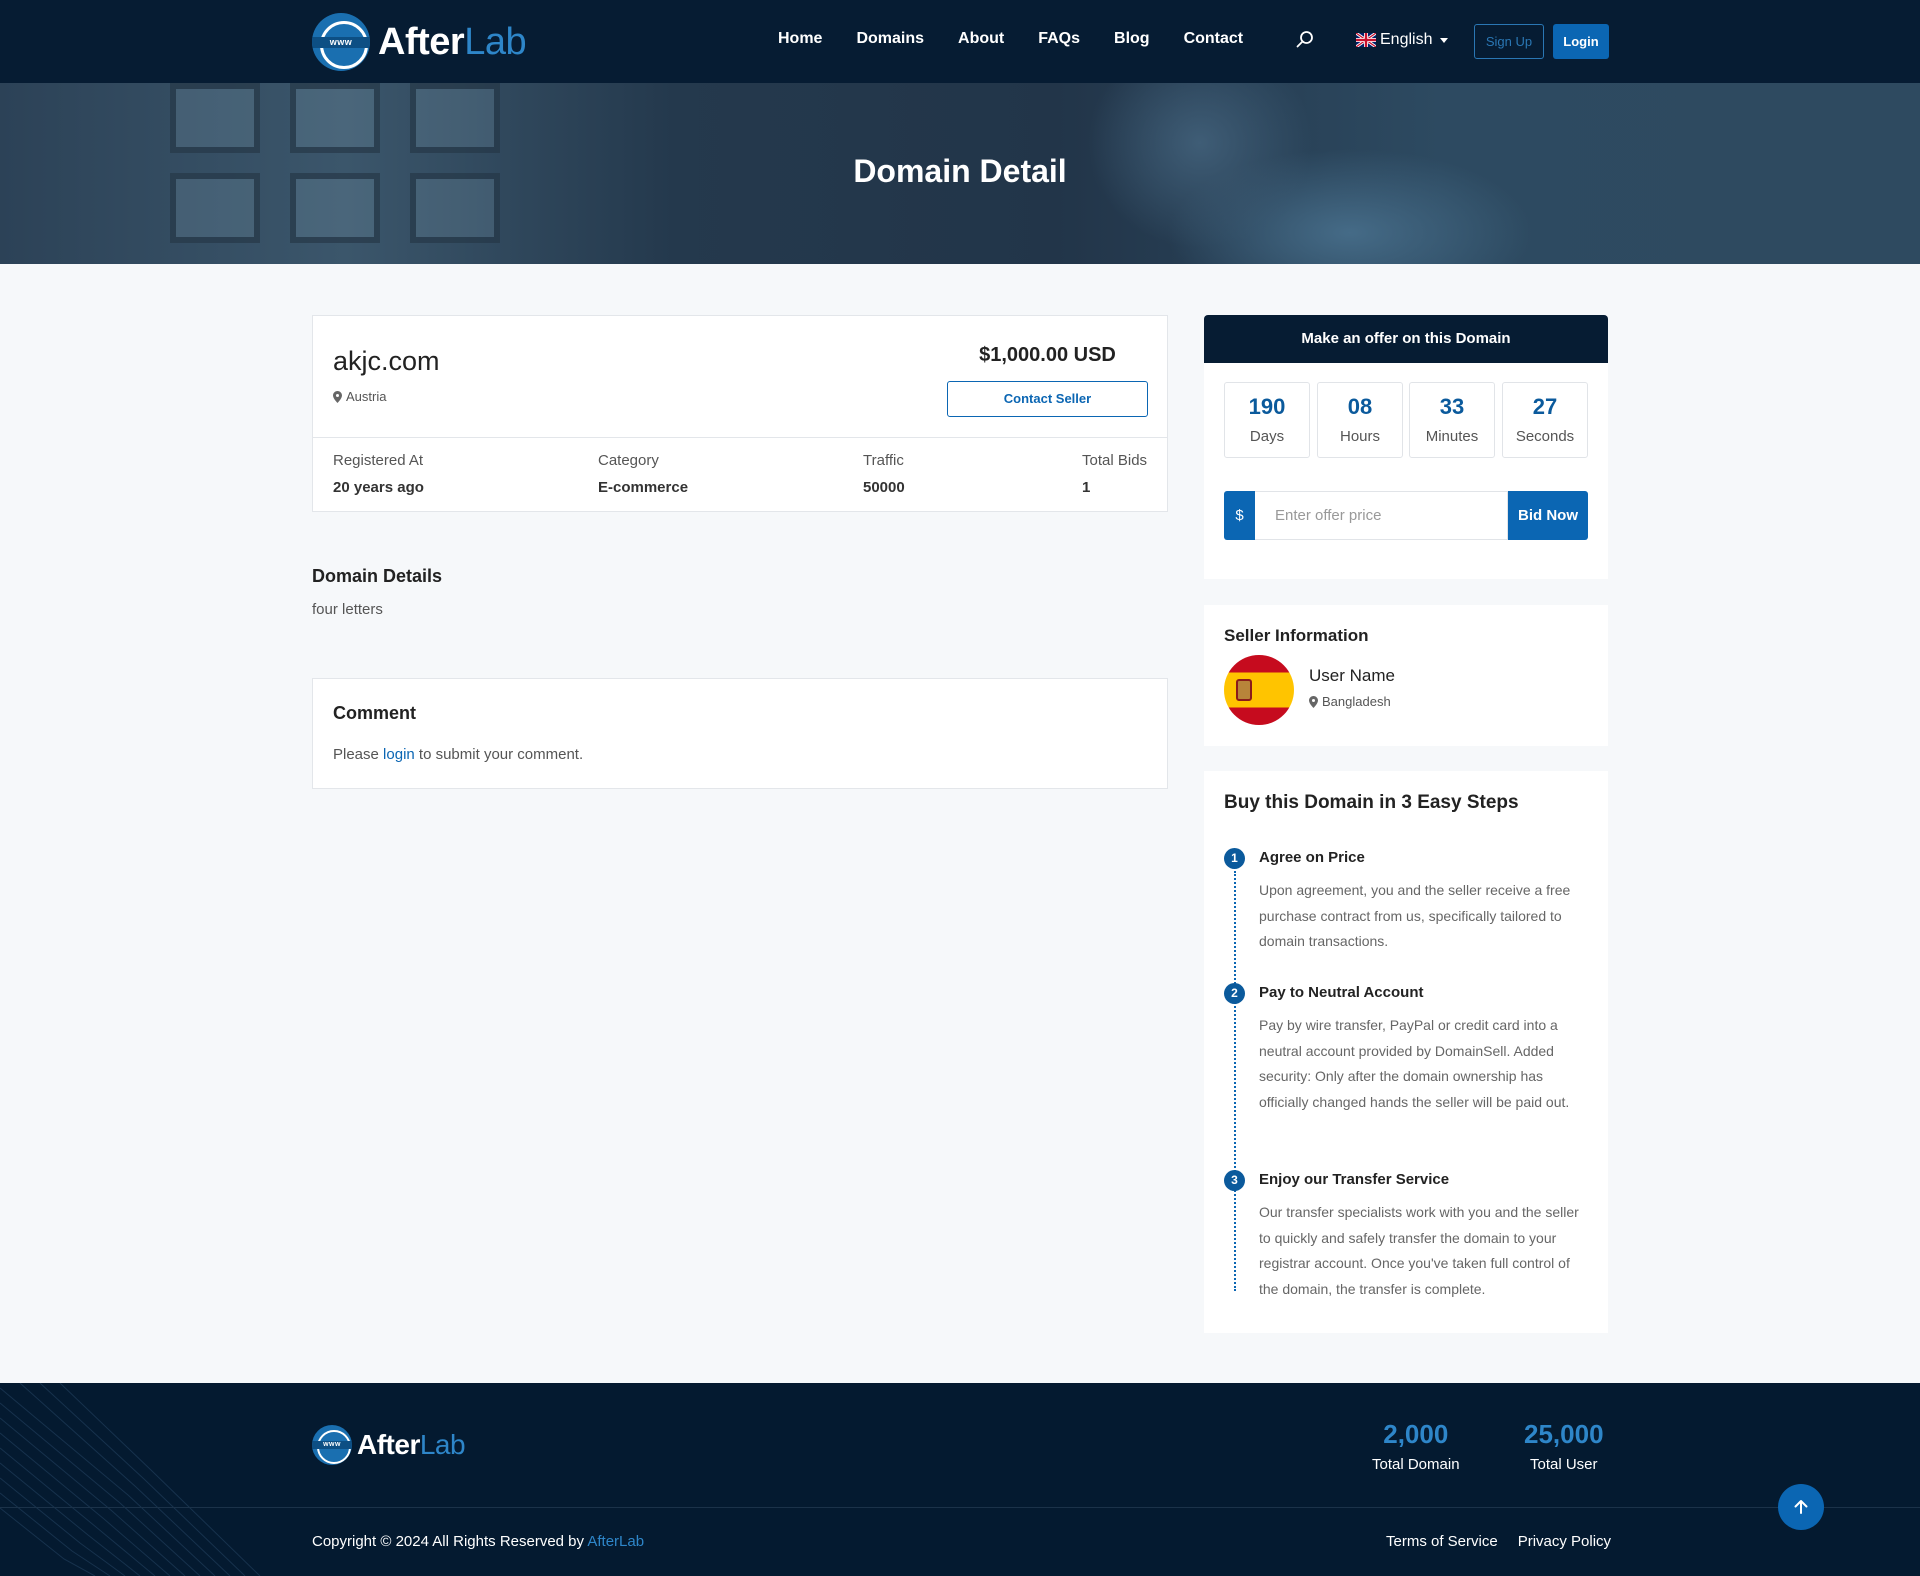 The image size is (1920, 1576). Describe the element at coordinates (1545, 420) in the screenshot. I see `countdown-seconds: 27 Seconds` at that location.